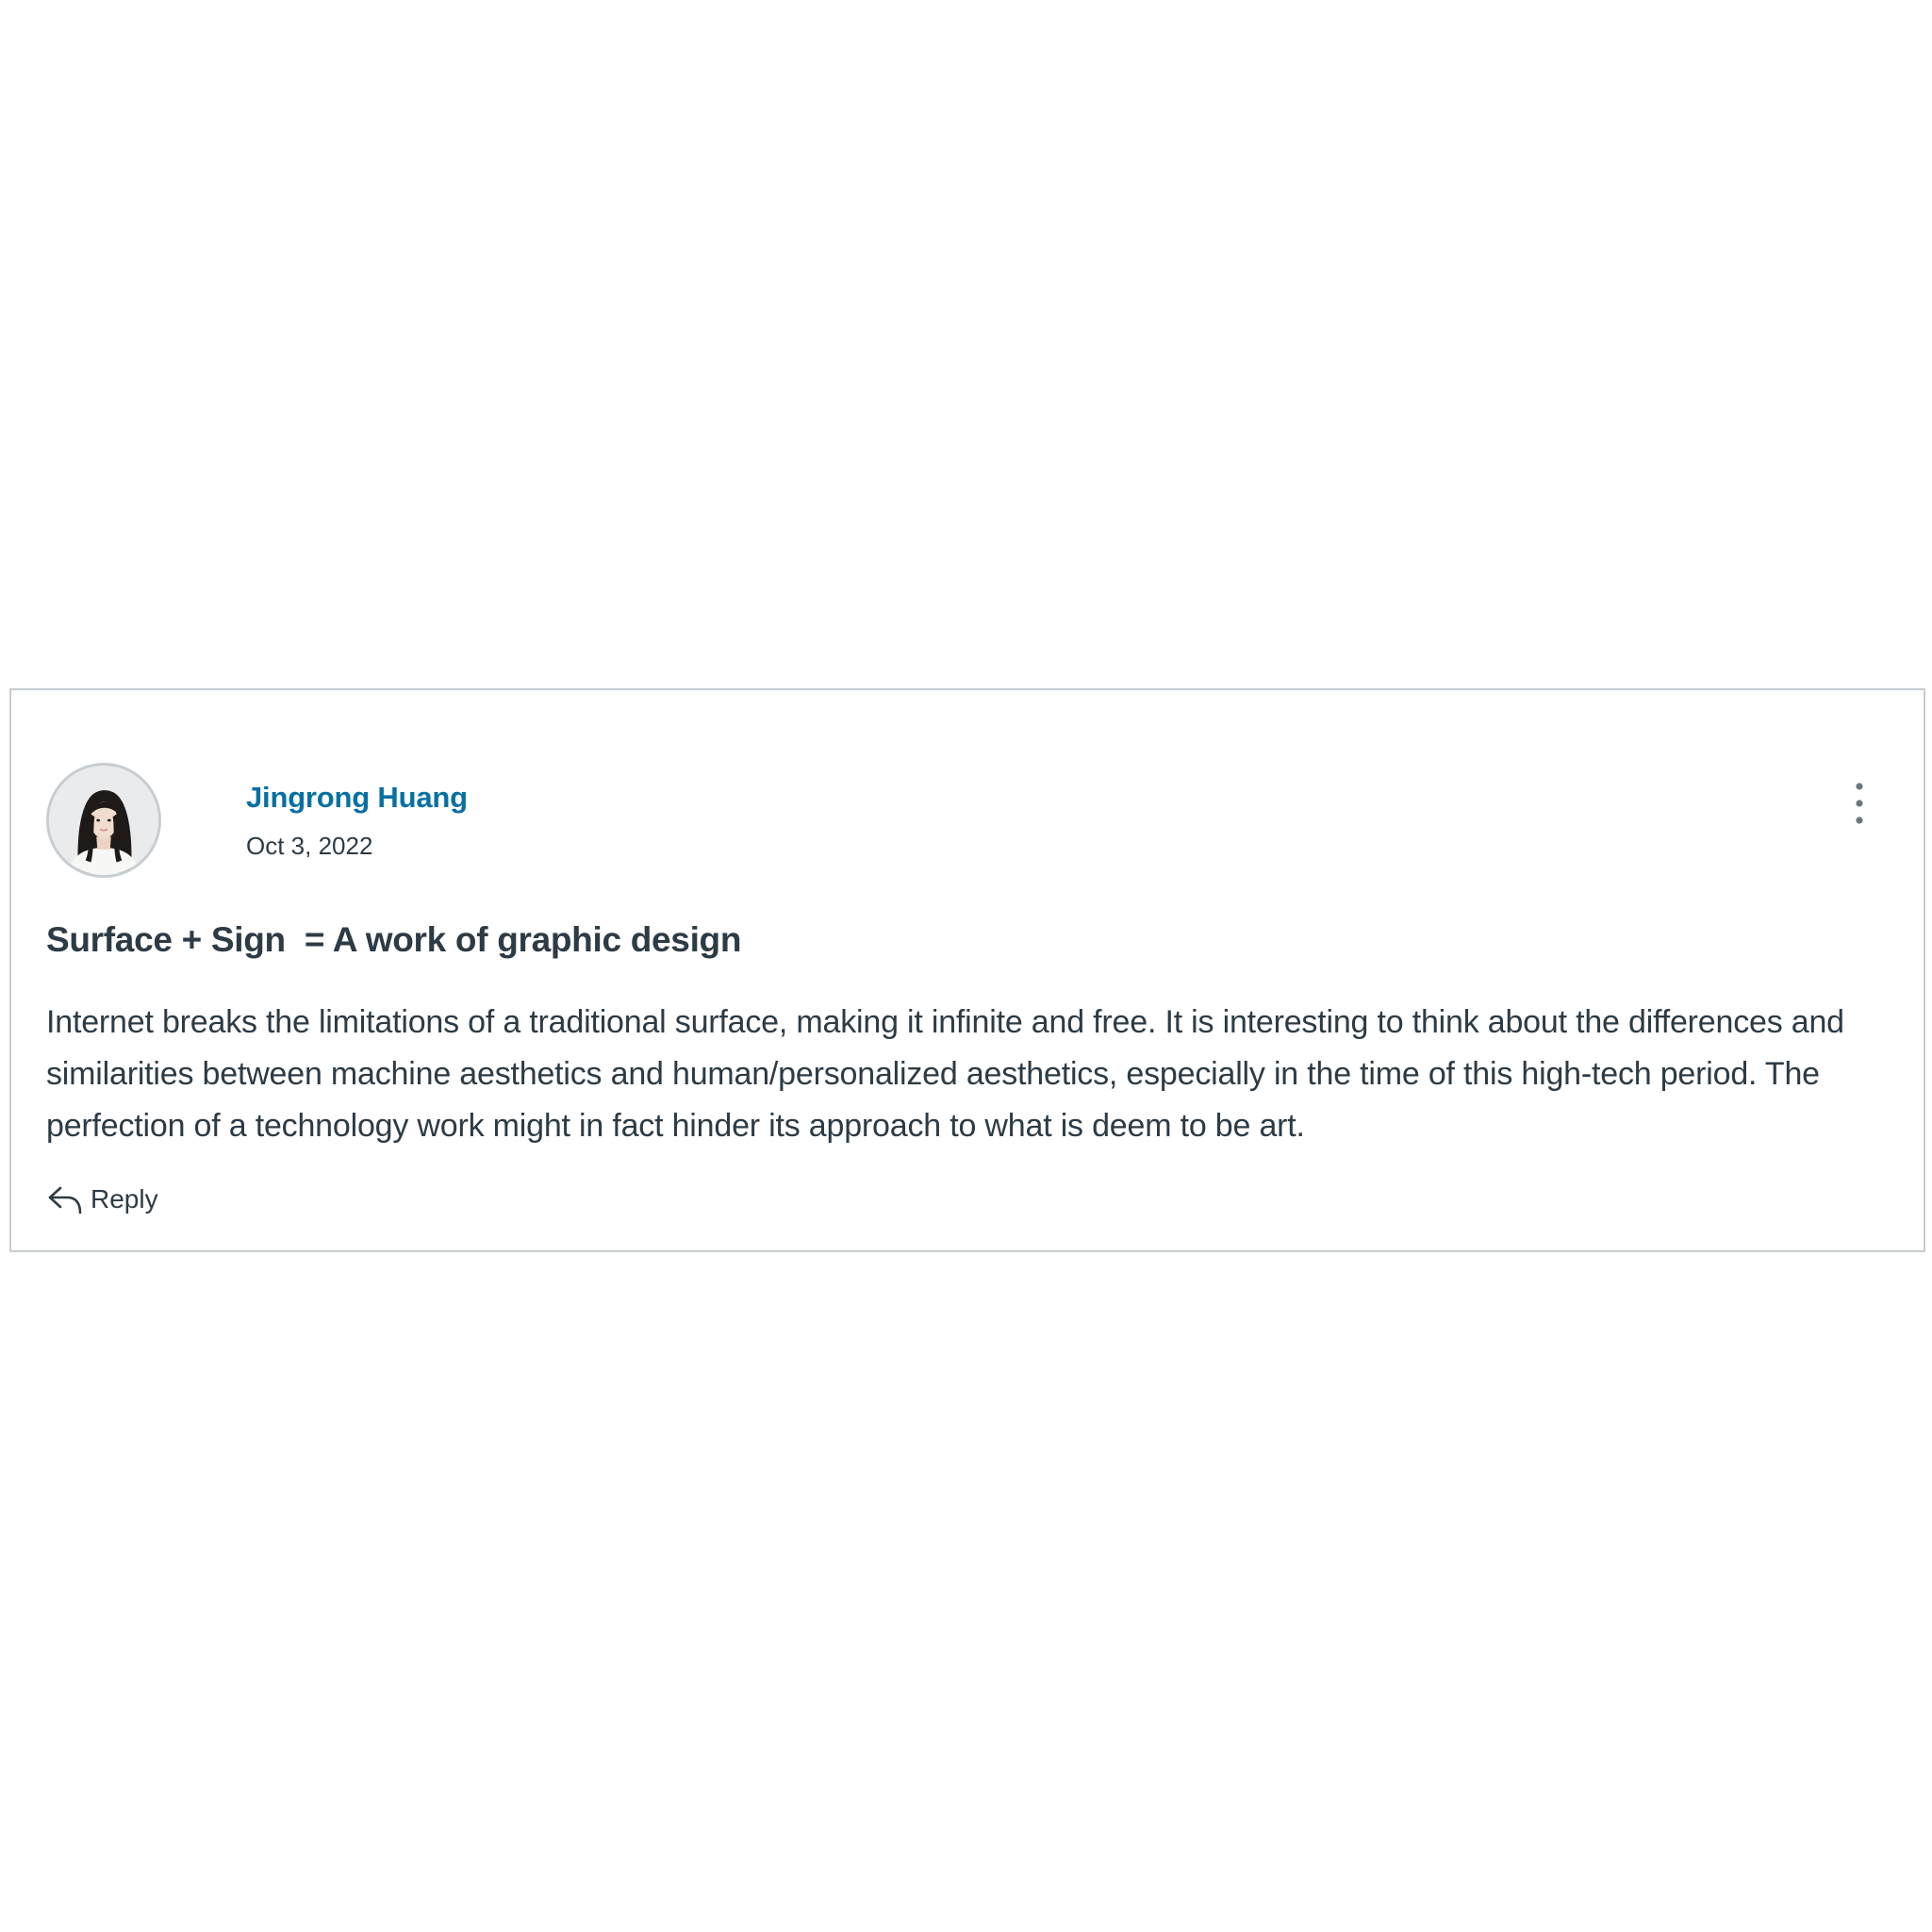  I want to click on post-date: Oct 3, 2022, so click(309, 846).